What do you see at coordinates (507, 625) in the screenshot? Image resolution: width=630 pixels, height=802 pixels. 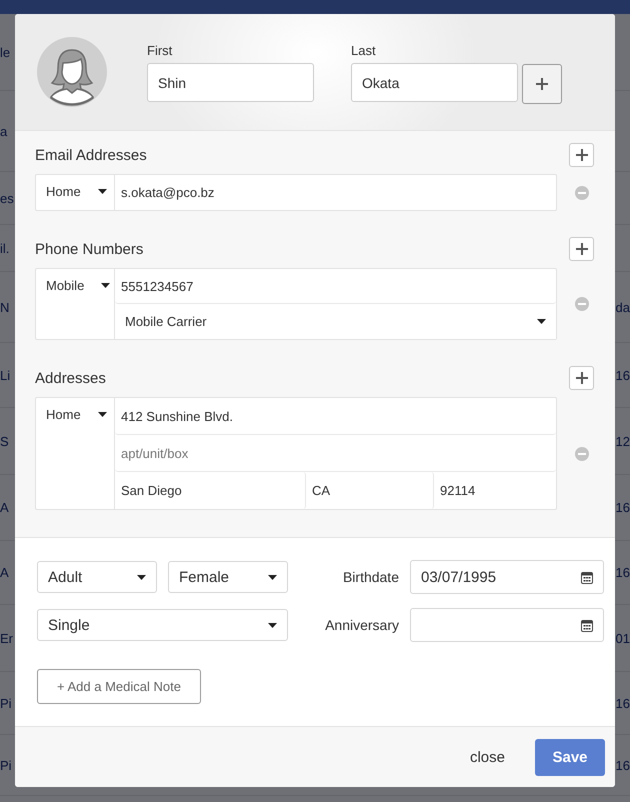 I see `date-field` at bounding box center [507, 625].